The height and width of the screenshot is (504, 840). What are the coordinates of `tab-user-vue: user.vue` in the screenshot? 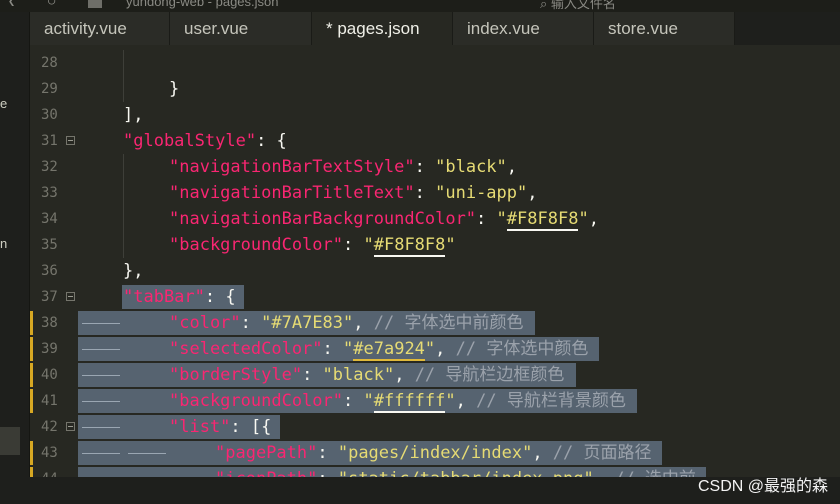 It's located at (241, 28).